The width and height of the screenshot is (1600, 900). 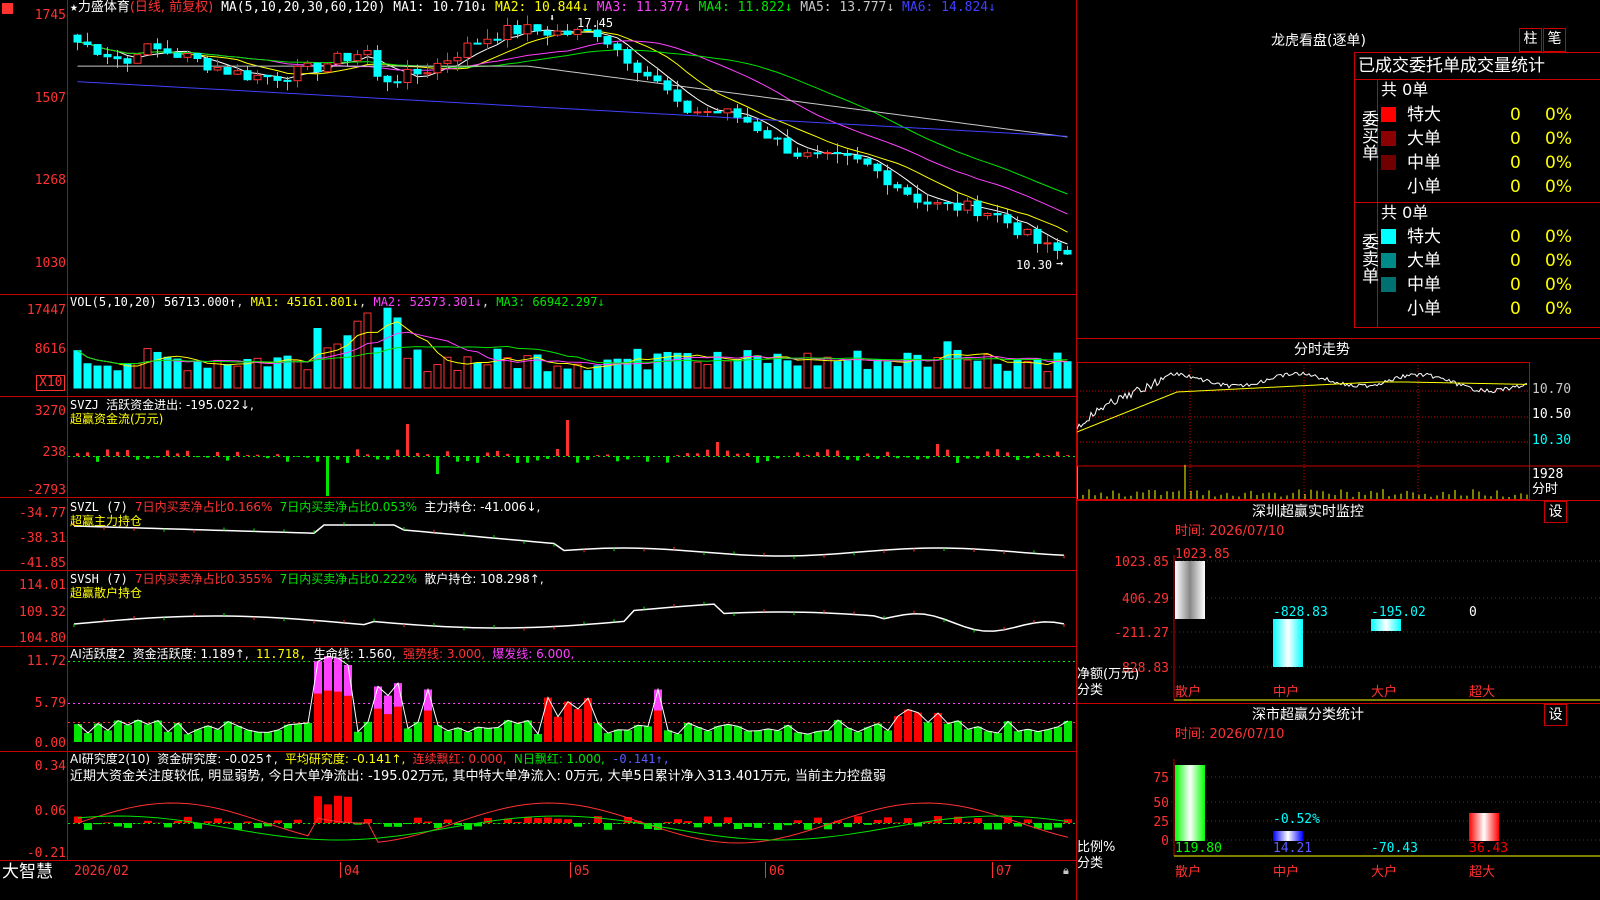 I want to click on lhb-cell-count: 0, so click(x=1515, y=285).